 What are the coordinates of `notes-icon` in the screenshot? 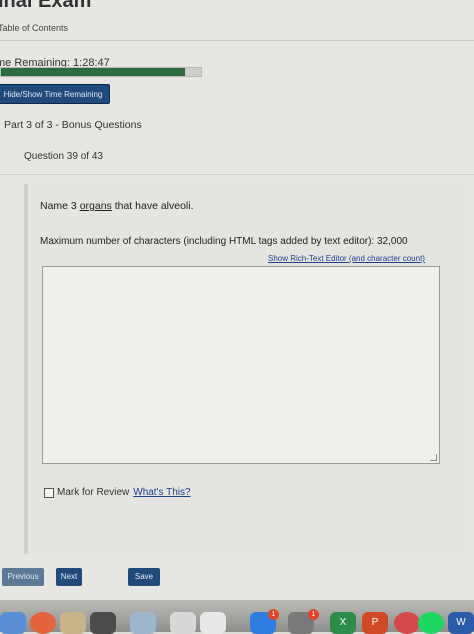 It's located at (73, 623).